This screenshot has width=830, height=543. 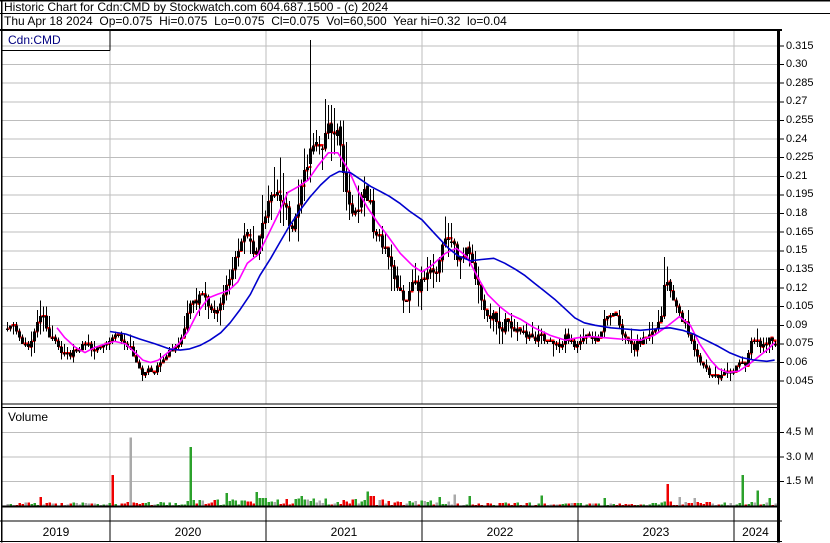 What do you see at coordinates (797, 138) in the screenshot?
I see `price-axis-label: 0.24` at bounding box center [797, 138].